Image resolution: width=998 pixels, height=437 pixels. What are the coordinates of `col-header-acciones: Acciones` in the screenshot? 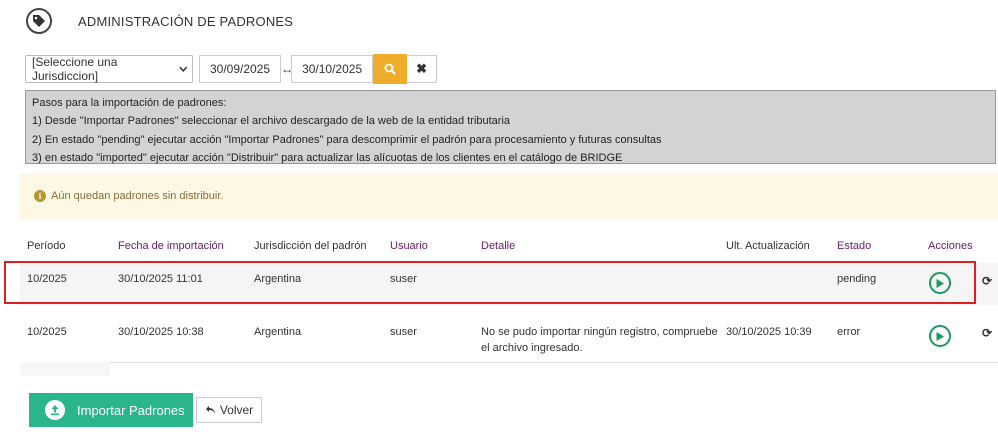 It's located at (950, 246).